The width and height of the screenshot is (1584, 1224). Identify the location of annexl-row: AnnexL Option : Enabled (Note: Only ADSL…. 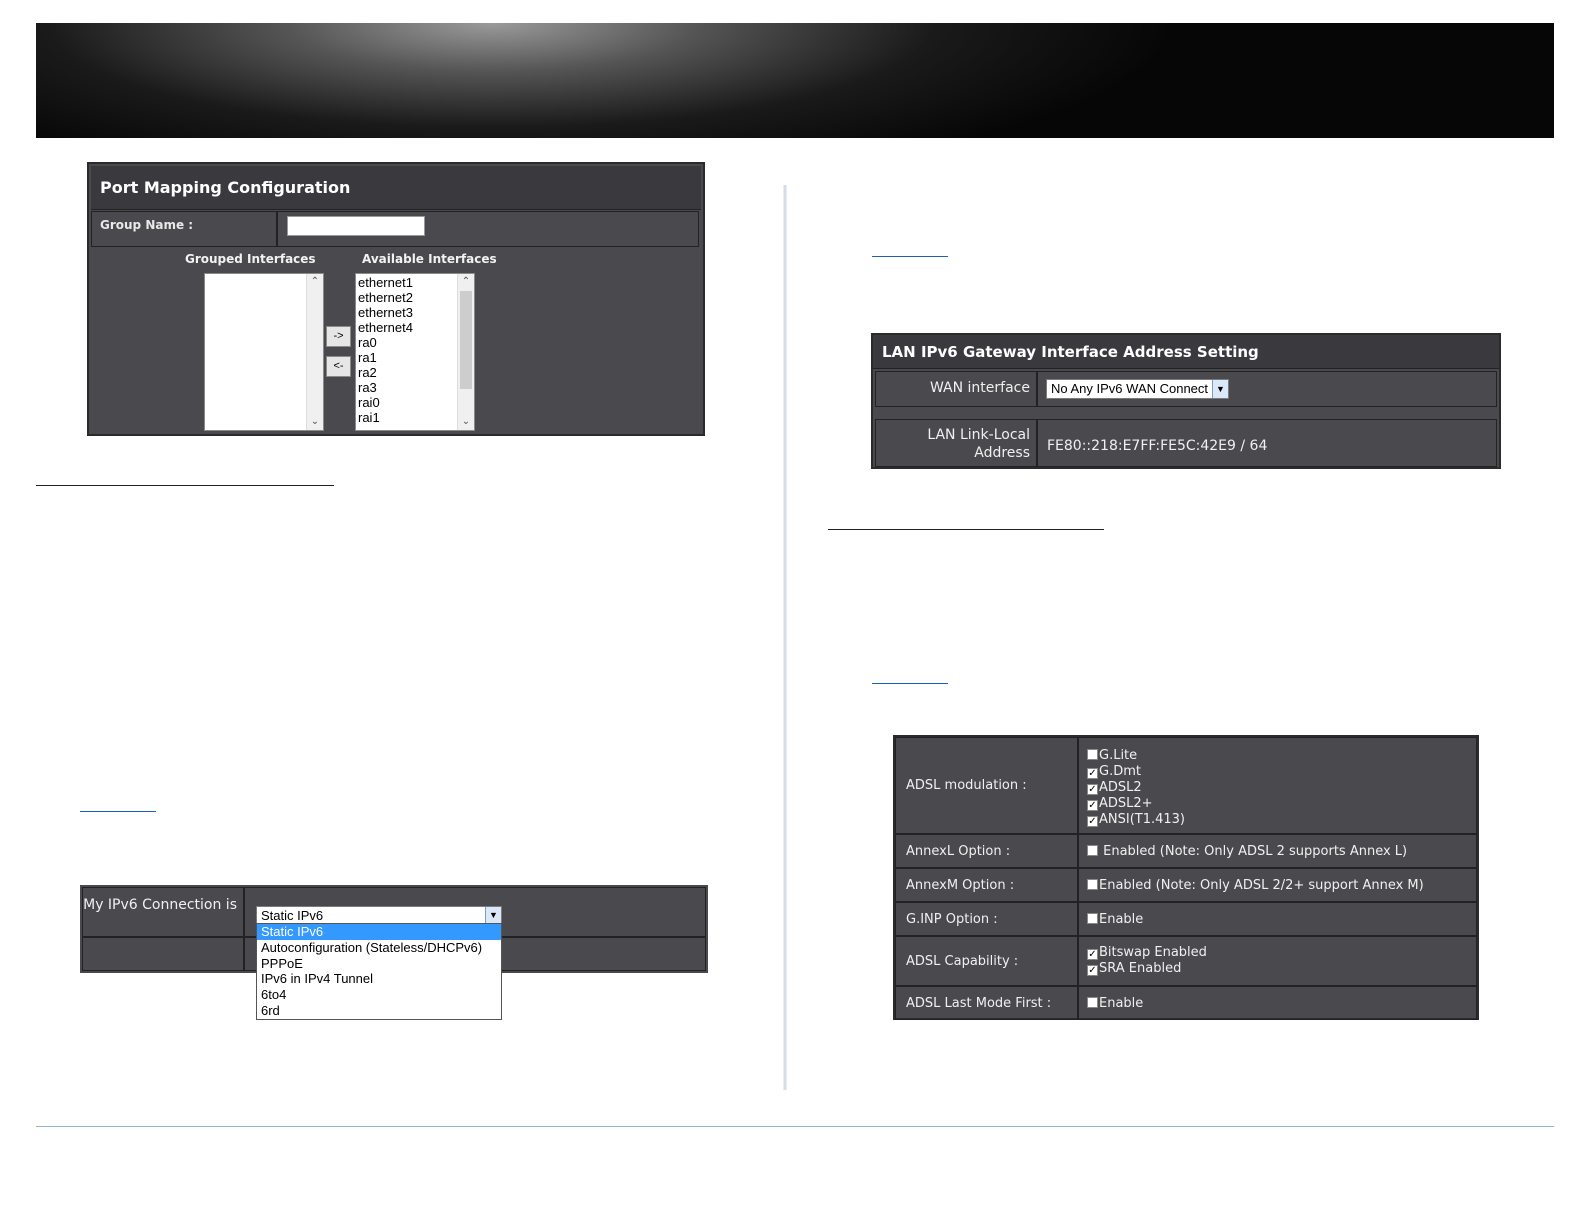
(1186, 851).